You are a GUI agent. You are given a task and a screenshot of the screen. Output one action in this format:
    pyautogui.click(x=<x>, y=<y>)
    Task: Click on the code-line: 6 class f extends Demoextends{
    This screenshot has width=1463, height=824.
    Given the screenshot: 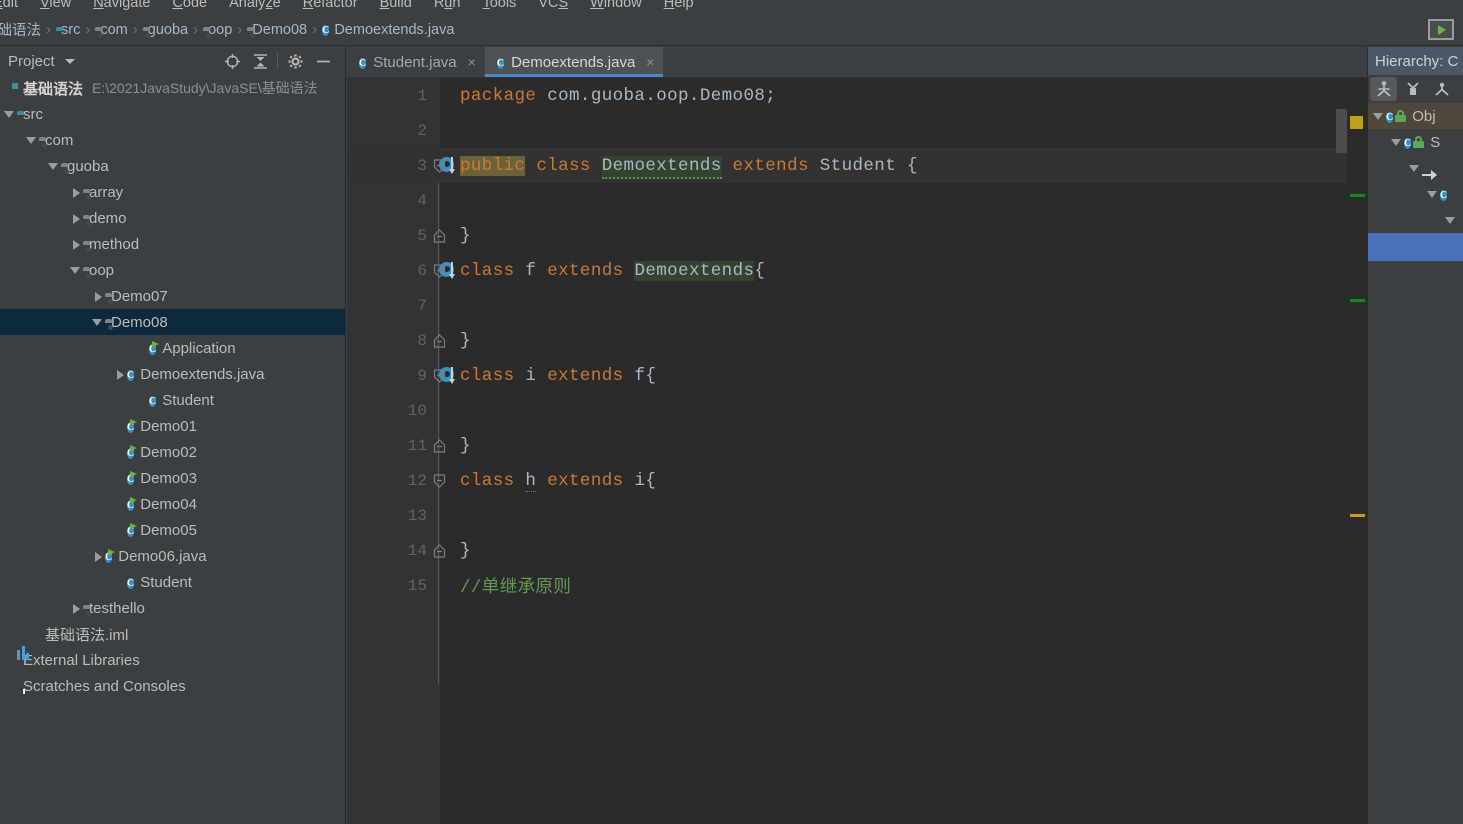 What is the action you would take?
    pyautogui.click(x=857, y=270)
    